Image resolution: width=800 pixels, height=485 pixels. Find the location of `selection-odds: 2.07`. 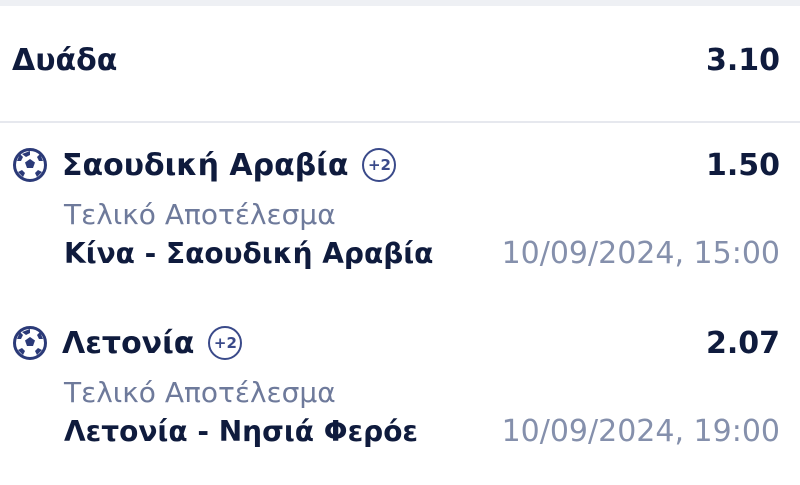

selection-odds: 2.07 is located at coordinates (742, 343).